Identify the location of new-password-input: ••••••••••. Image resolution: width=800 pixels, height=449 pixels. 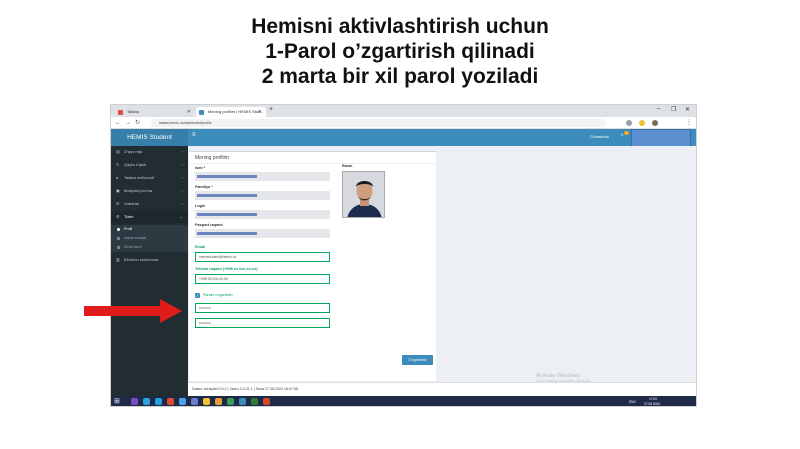
(262, 308).